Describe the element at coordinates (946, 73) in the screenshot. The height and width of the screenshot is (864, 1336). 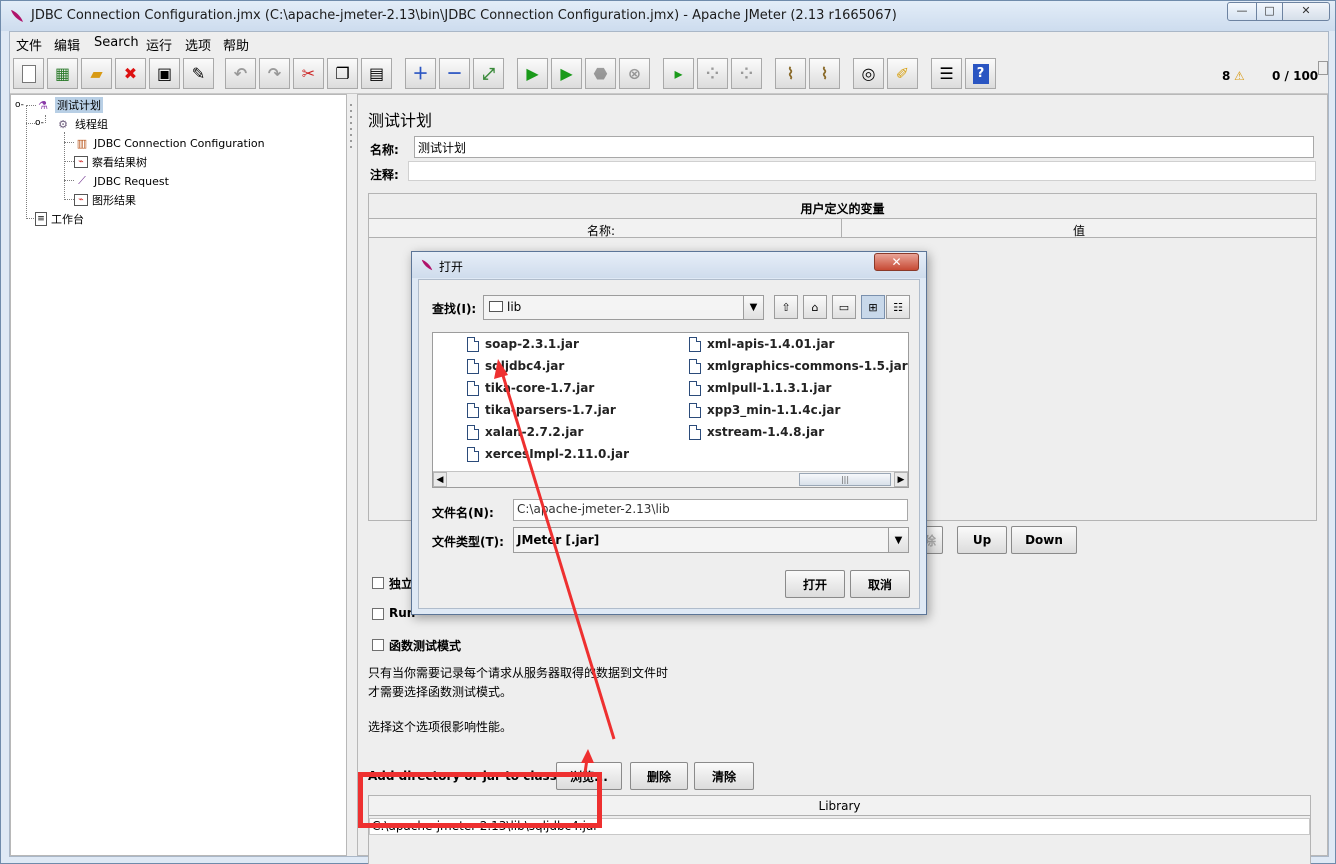
I see `function-helper-button: ☰` at that location.